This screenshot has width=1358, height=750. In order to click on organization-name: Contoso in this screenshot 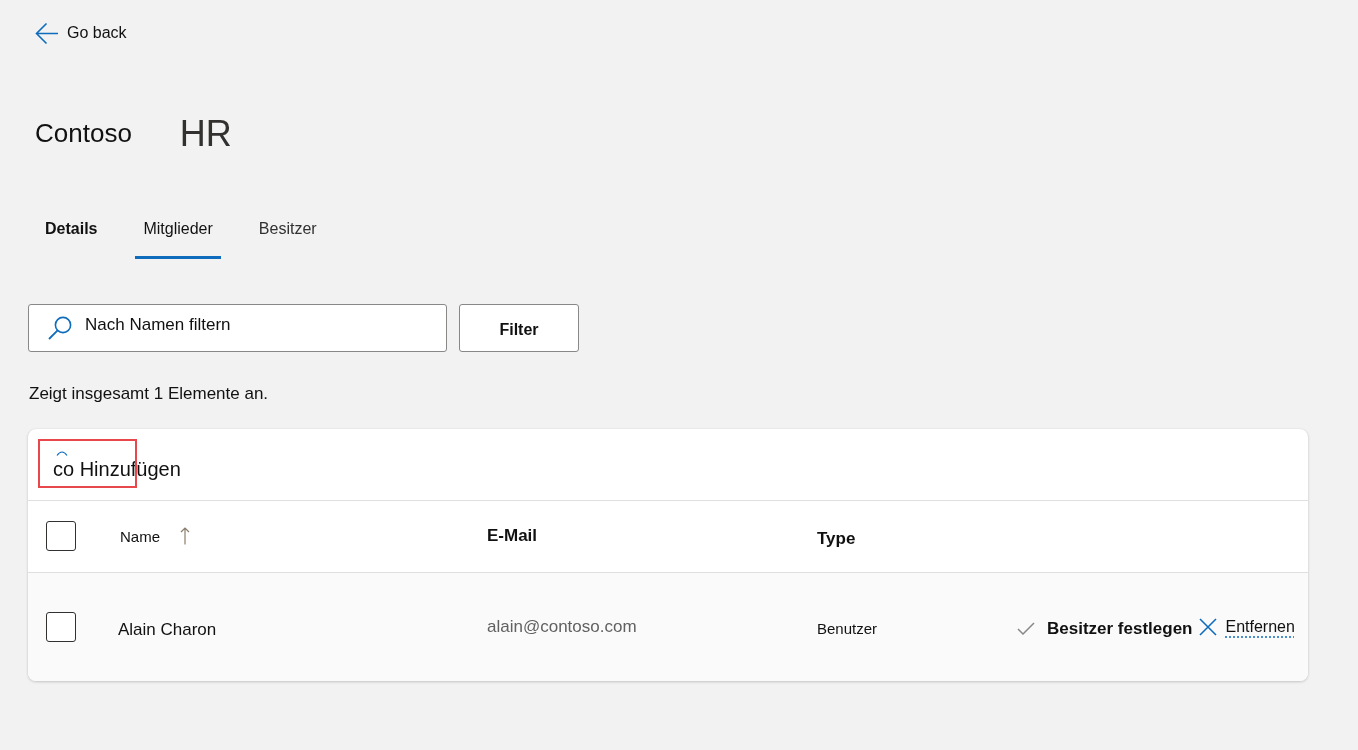, I will do `click(83, 133)`.